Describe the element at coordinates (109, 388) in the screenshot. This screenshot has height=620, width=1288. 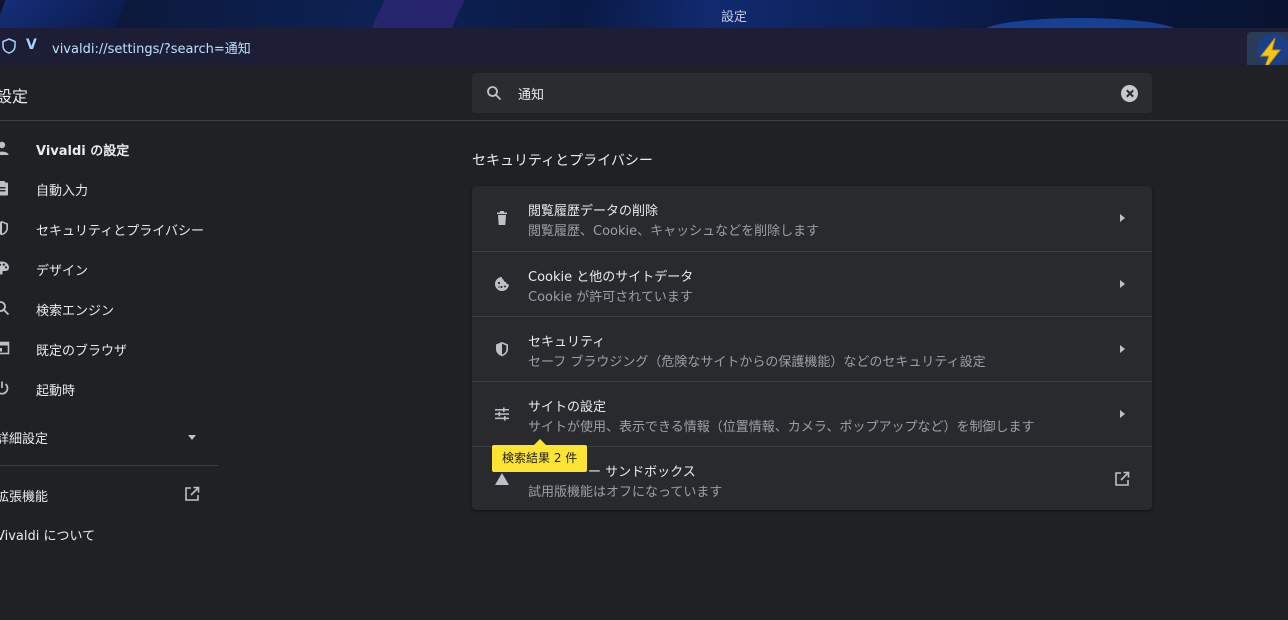
I see `sidebar-item-startup: 起動時` at that location.